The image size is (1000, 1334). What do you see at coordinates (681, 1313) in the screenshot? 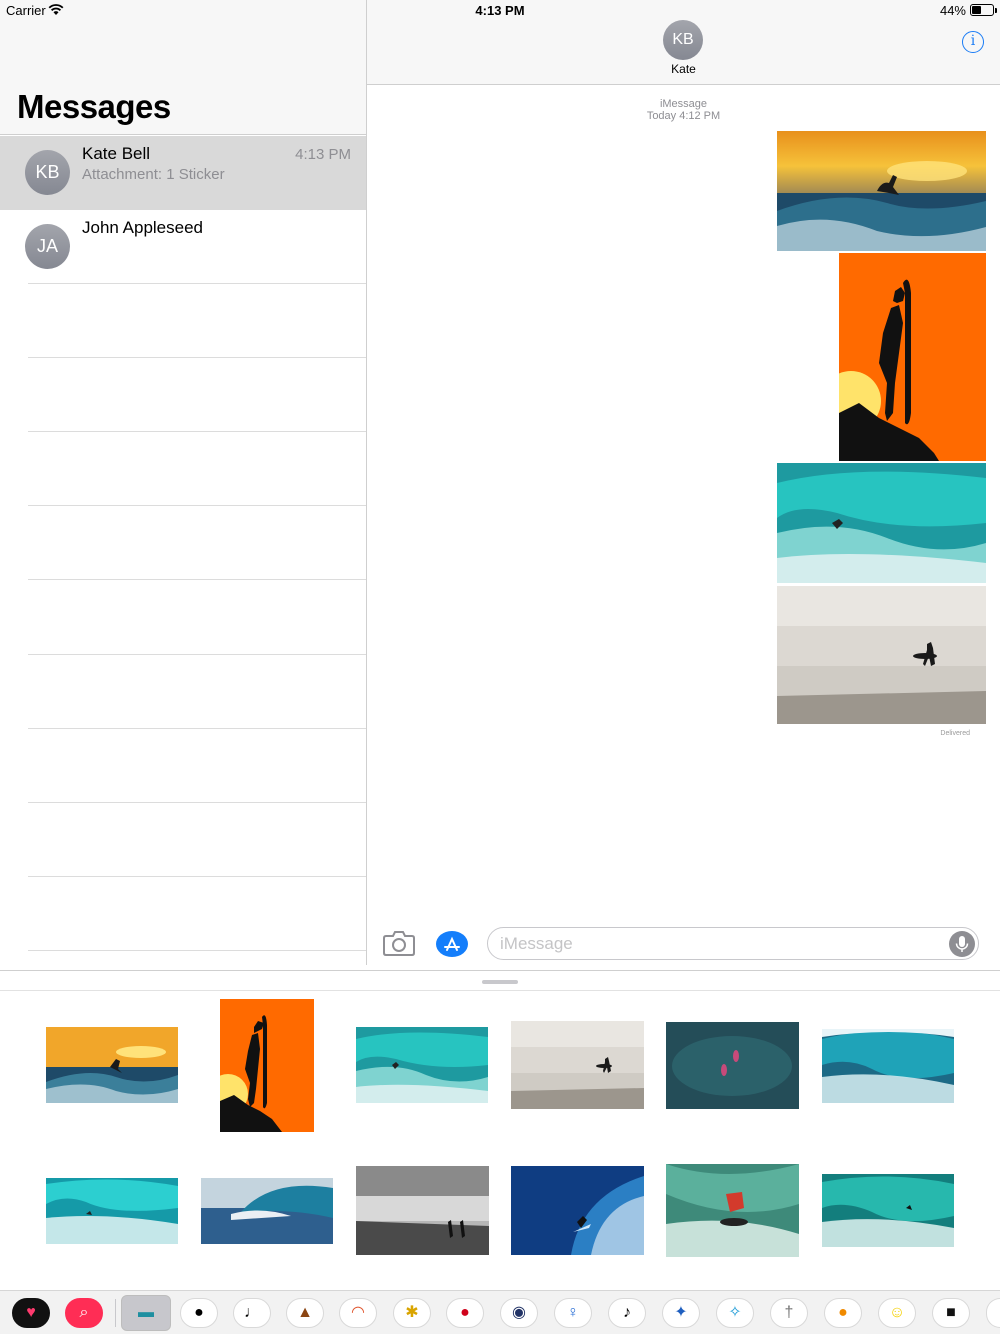
I see `runner-icon: ✦` at bounding box center [681, 1313].